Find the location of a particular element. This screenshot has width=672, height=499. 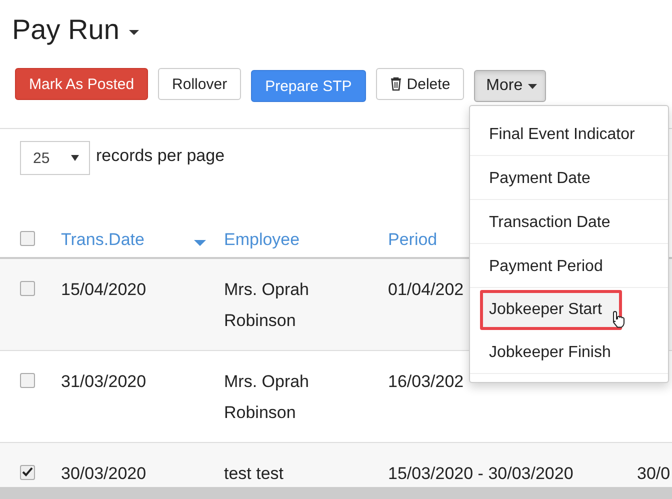

more-dropdown-button: More is located at coordinates (510, 86).